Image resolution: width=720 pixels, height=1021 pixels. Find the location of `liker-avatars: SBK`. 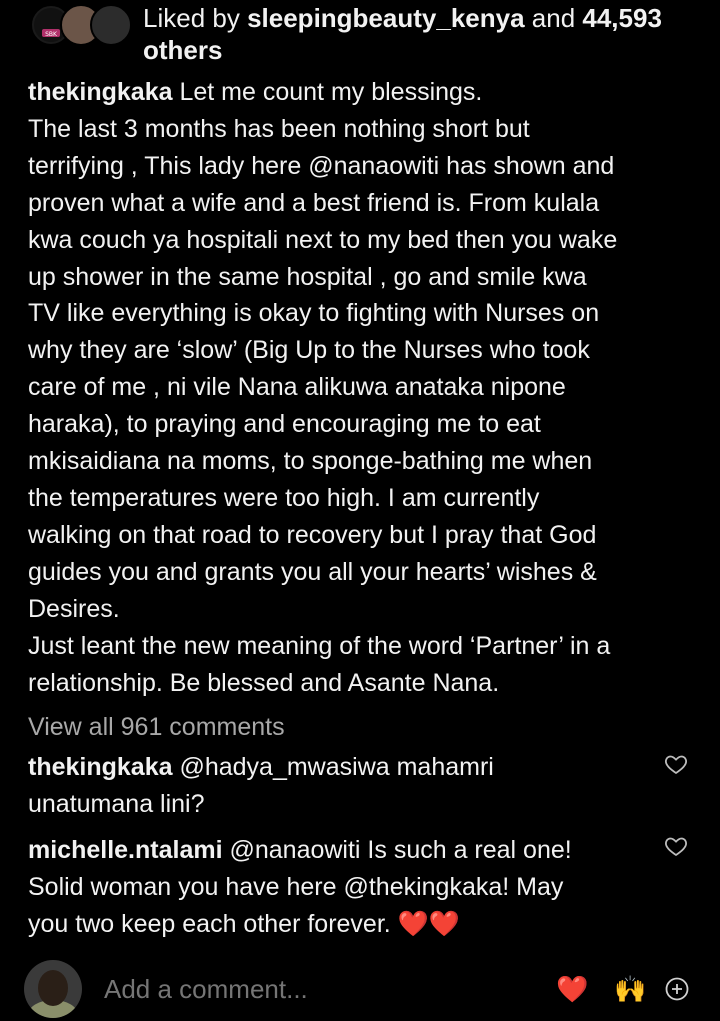

liker-avatars: SBK is located at coordinates (81, 25).